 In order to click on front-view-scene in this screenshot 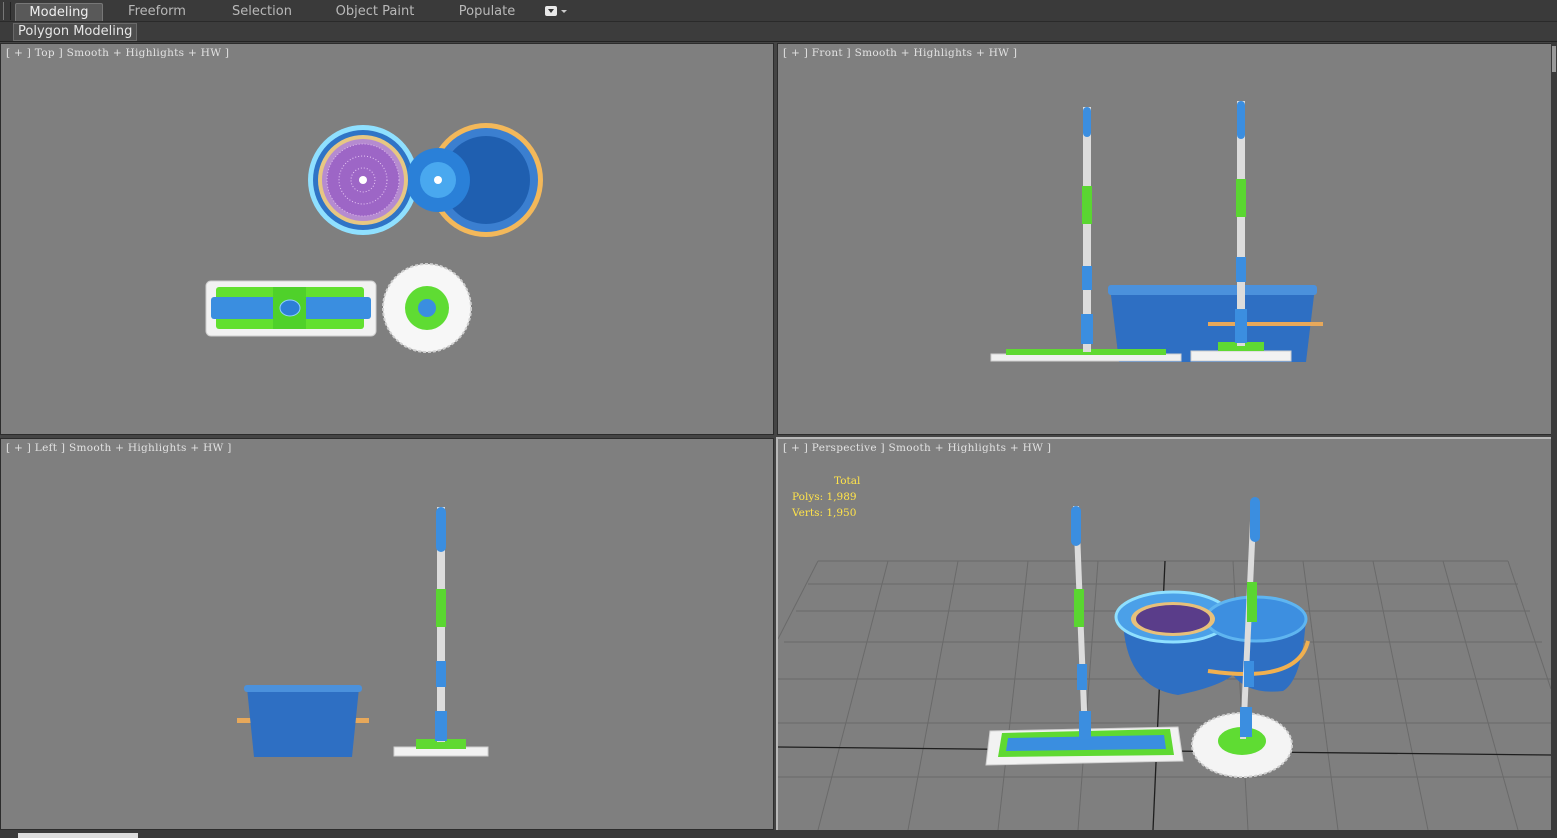, I will do `click(1156, 231)`.